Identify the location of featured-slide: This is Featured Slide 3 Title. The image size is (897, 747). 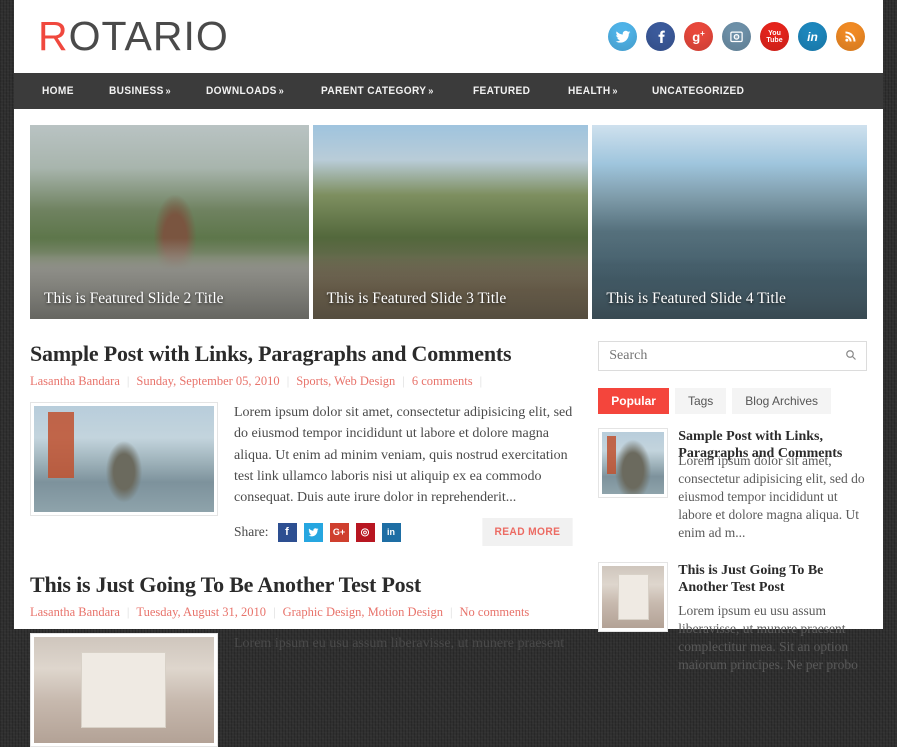
(450, 222).